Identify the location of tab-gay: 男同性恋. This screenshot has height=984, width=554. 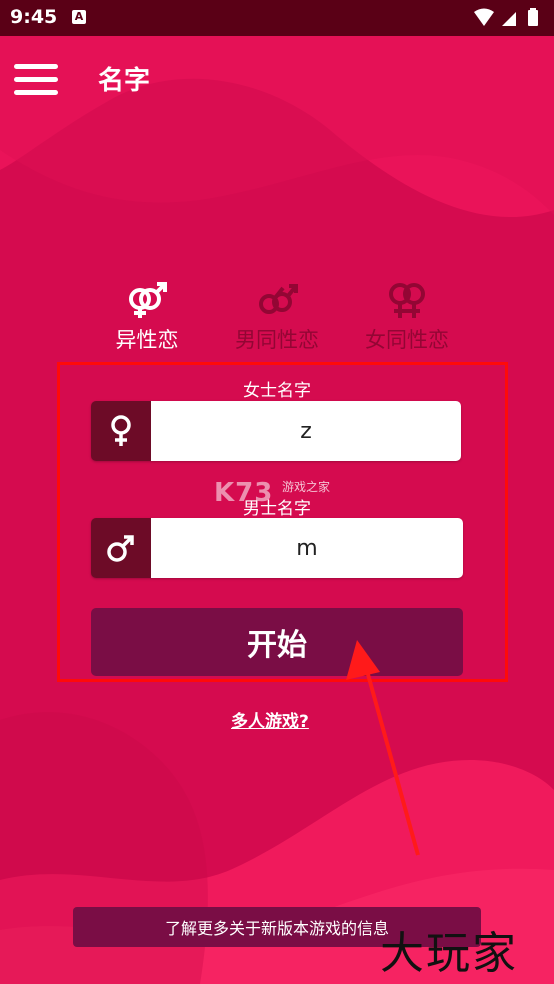
(277, 320).